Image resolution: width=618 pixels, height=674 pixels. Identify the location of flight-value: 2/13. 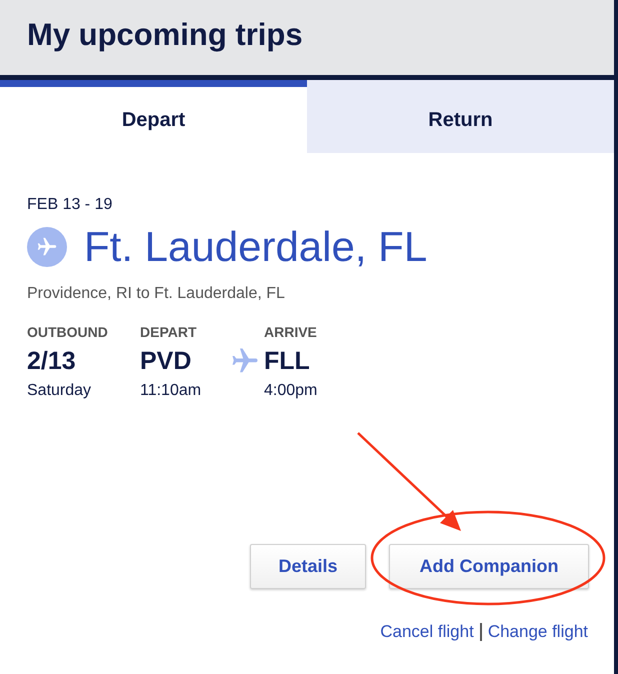
(52, 361).